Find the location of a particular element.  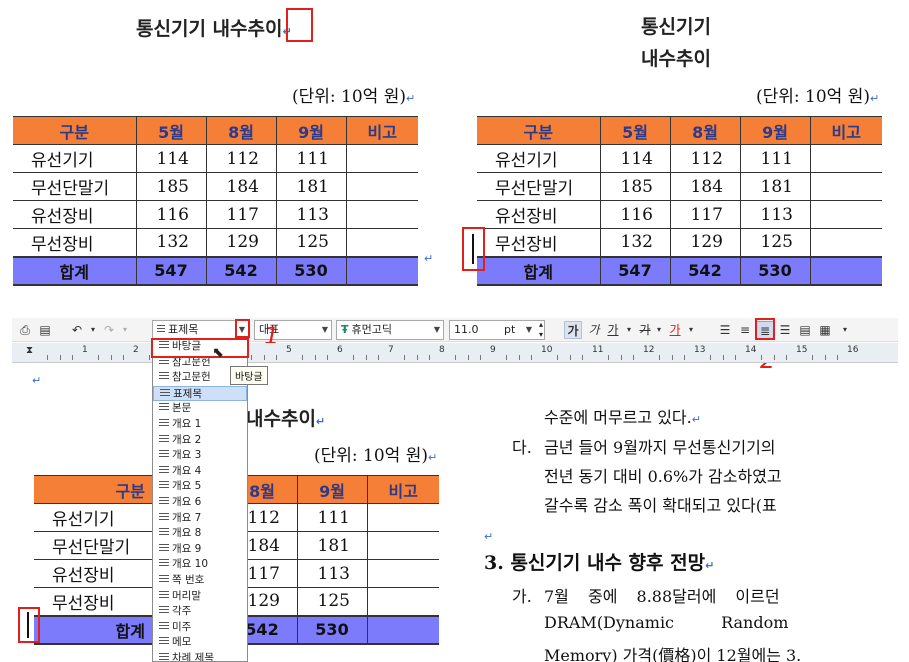

font-color-dropdown-icon: ▾ is located at coordinates (691, 330).